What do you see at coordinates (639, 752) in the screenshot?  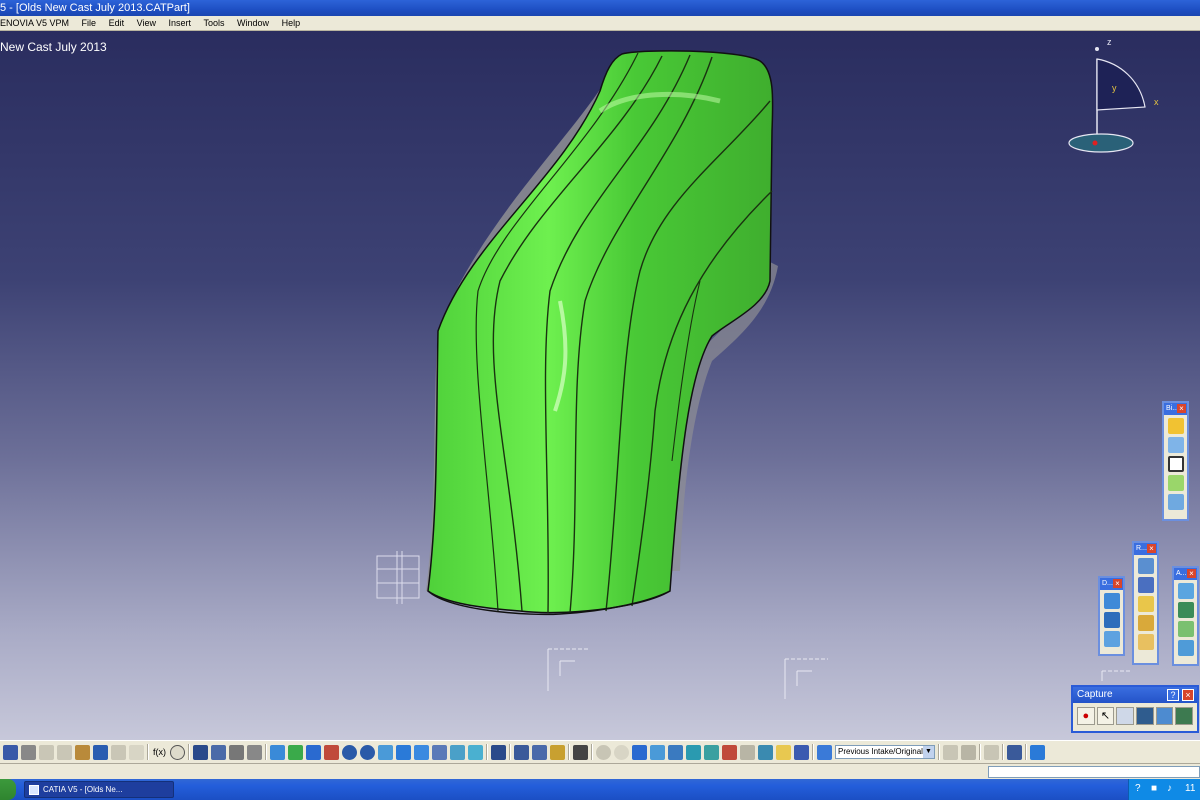 I see `compass-tool-icon` at bounding box center [639, 752].